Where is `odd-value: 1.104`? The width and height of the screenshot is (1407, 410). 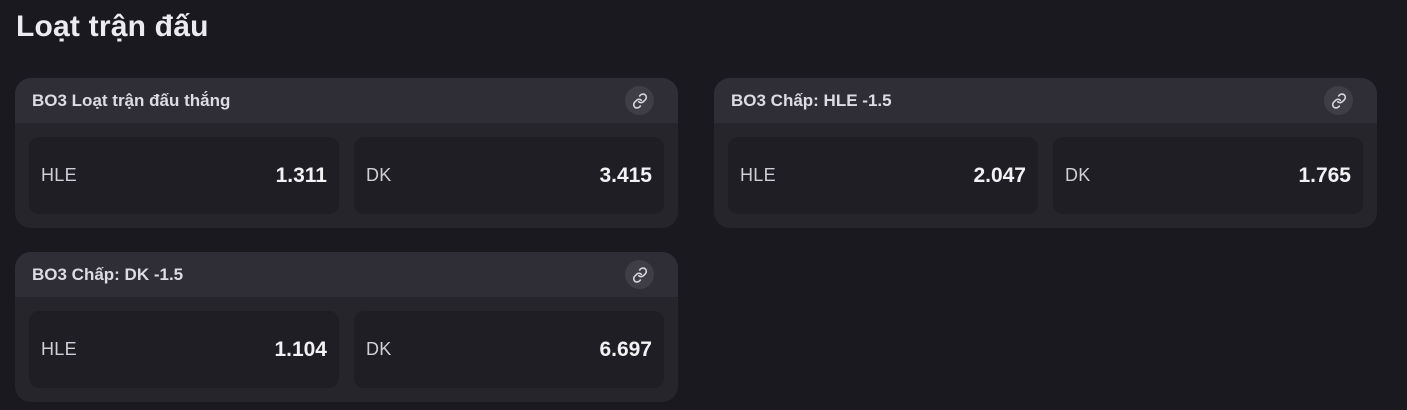
odd-value: 1.104 is located at coordinates (300, 349).